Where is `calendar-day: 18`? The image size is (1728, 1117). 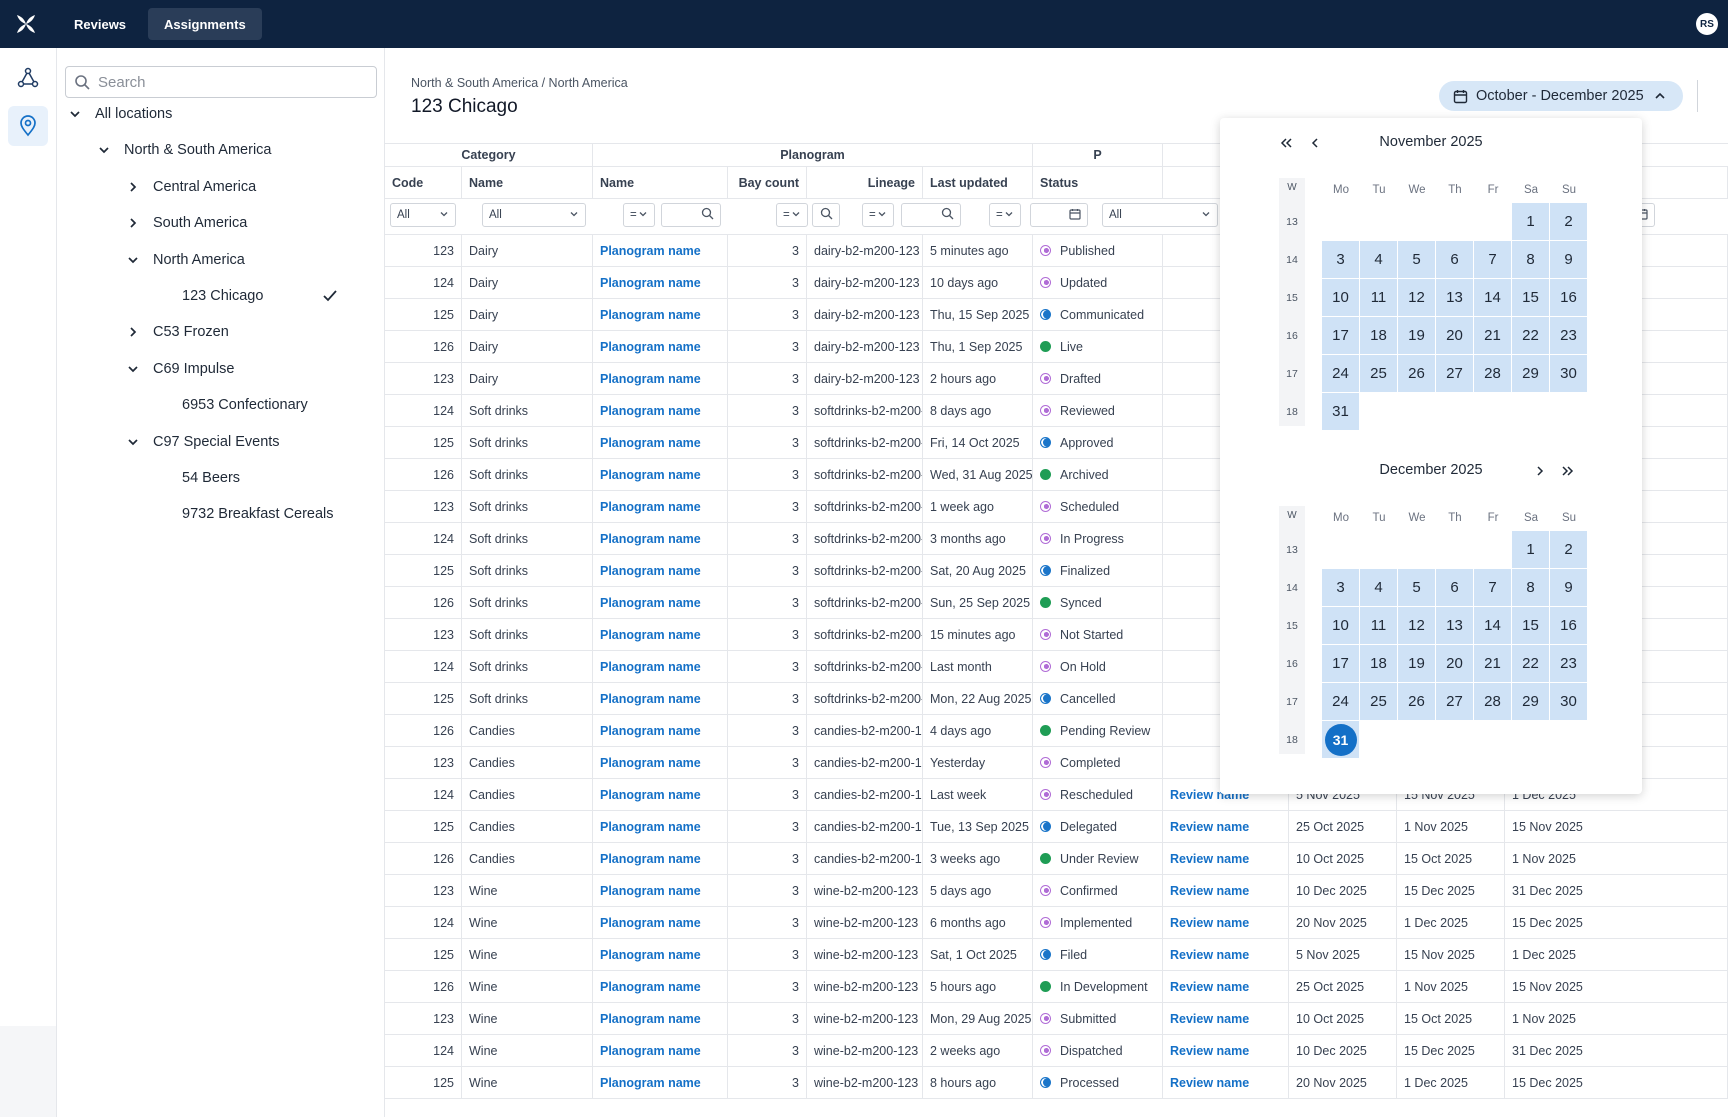
calendar-day: 18 is located at coordinates (1379, 664).